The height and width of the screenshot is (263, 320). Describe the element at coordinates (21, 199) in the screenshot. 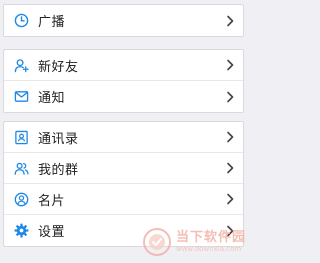

I see `user-circle-icon` at that location.